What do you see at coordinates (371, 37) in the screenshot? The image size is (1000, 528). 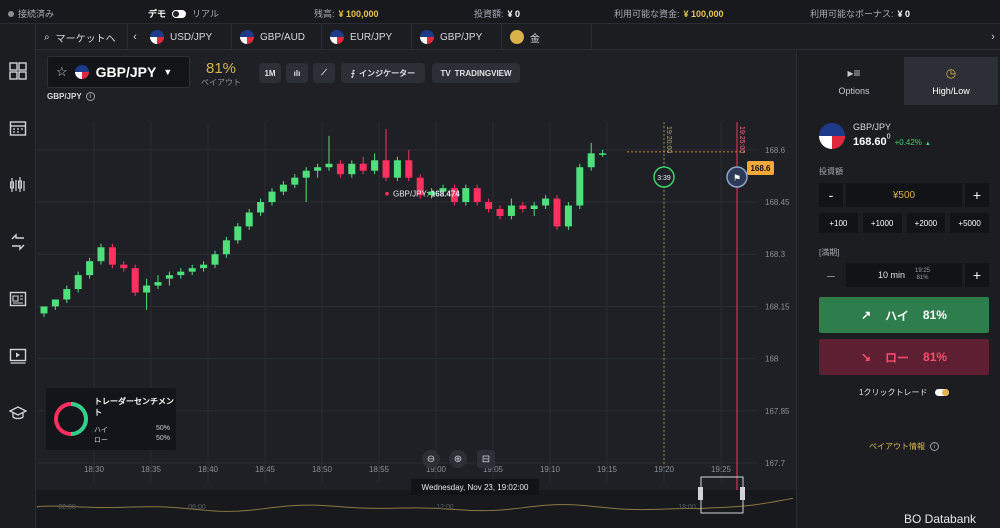 I see `tab-label: EUR/JPY` at bounding box center [371, 37].